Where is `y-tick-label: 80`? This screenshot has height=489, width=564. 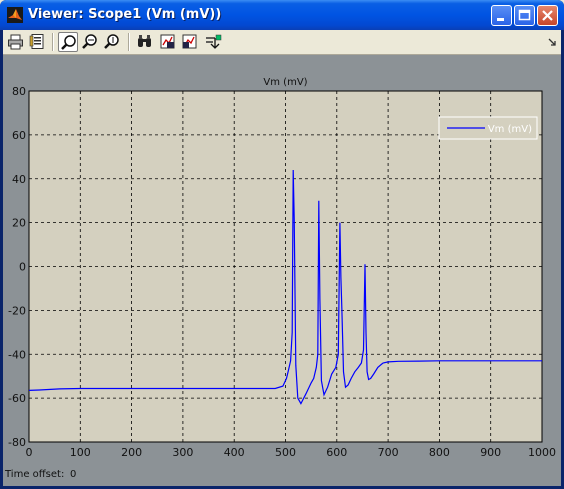 y-tick-label: 80 is located at coordinates (19, 91).